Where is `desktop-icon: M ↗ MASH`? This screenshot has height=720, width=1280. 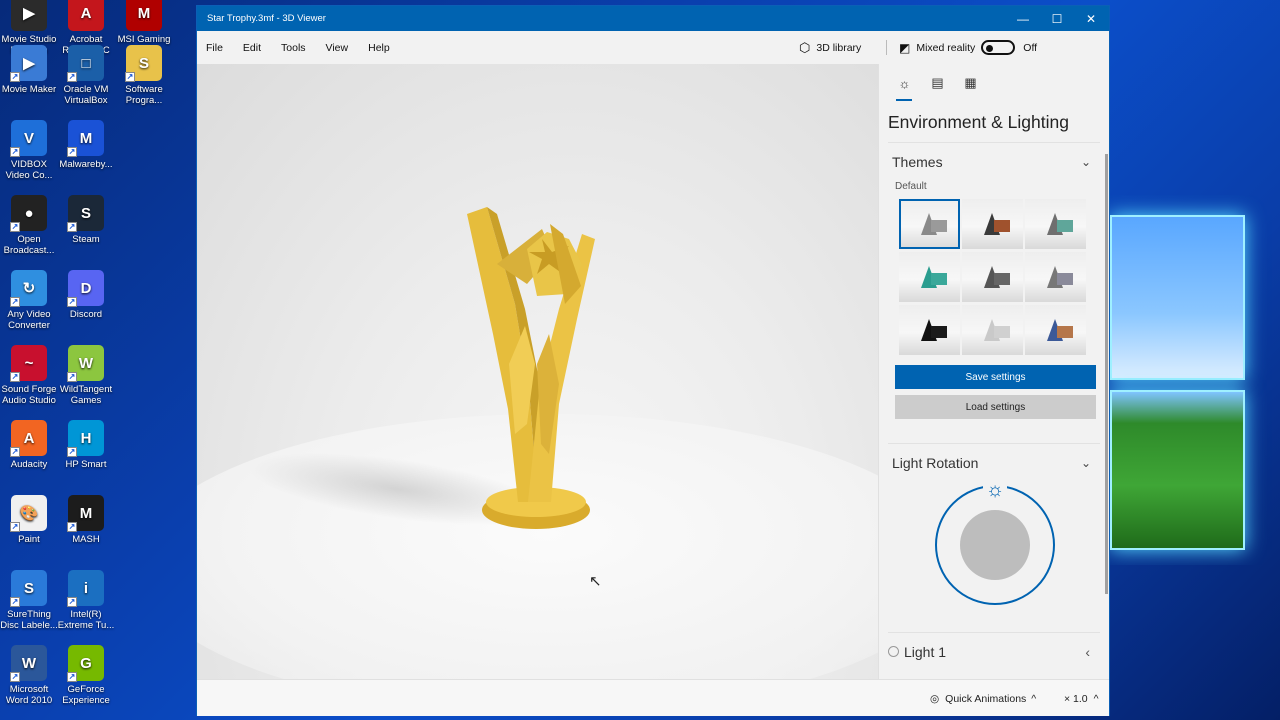
desktop-icon: M ↗ MASH is located at coordinates (86, 520).